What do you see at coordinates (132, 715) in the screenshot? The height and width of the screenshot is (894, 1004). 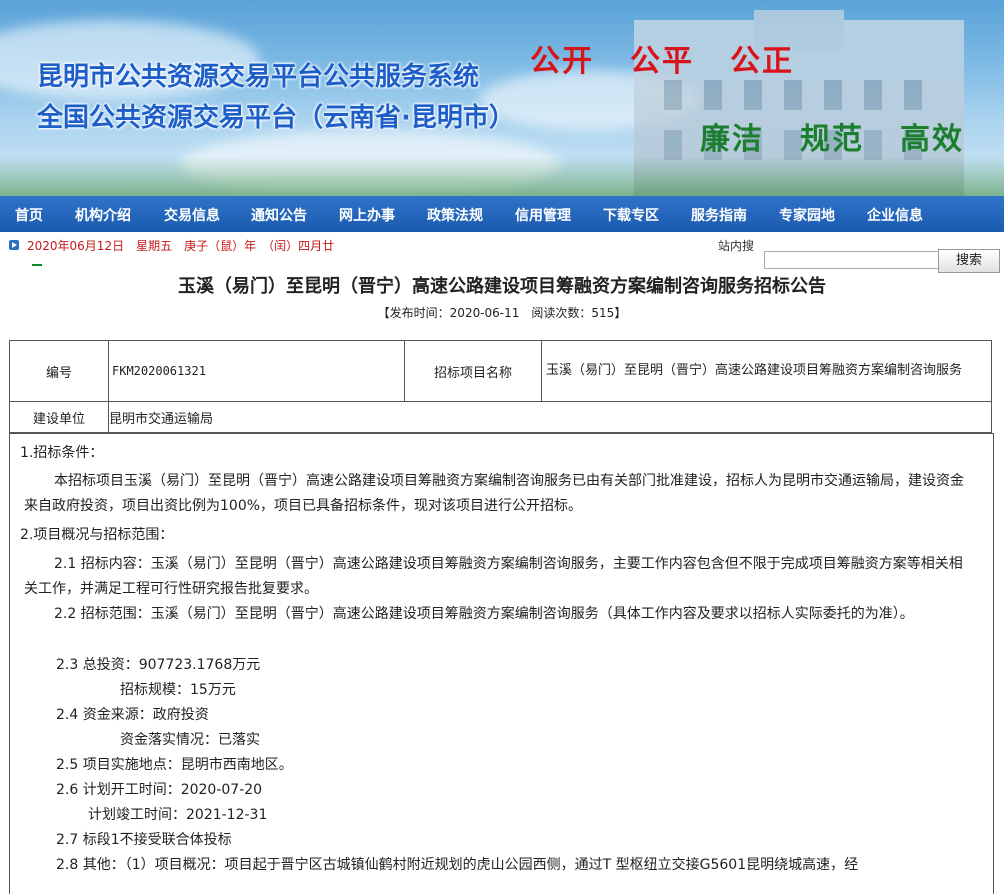 I see `list-item: 2.4 资金来源：政府投资` at bounding box center [132, 715].